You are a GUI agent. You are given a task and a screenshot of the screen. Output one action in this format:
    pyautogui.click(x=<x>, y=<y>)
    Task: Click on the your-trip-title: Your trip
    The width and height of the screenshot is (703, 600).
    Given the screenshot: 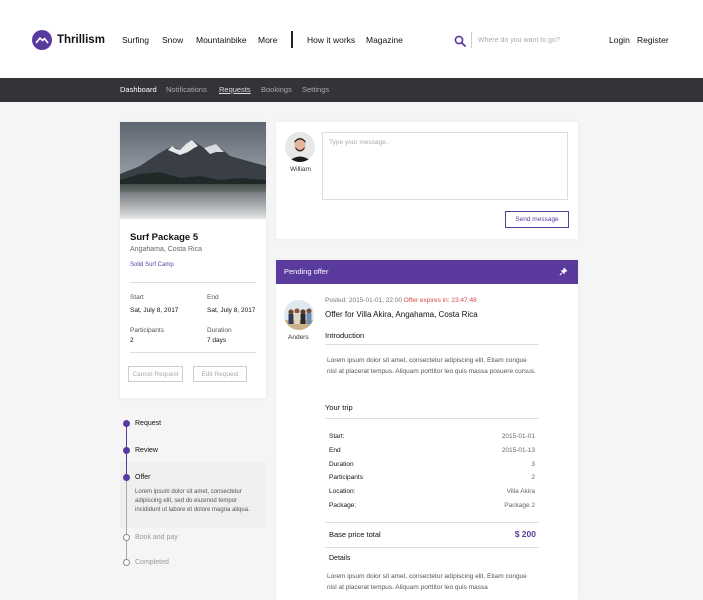 What is the action you would take?
    pyautogui.click(x=339, y=407)
    